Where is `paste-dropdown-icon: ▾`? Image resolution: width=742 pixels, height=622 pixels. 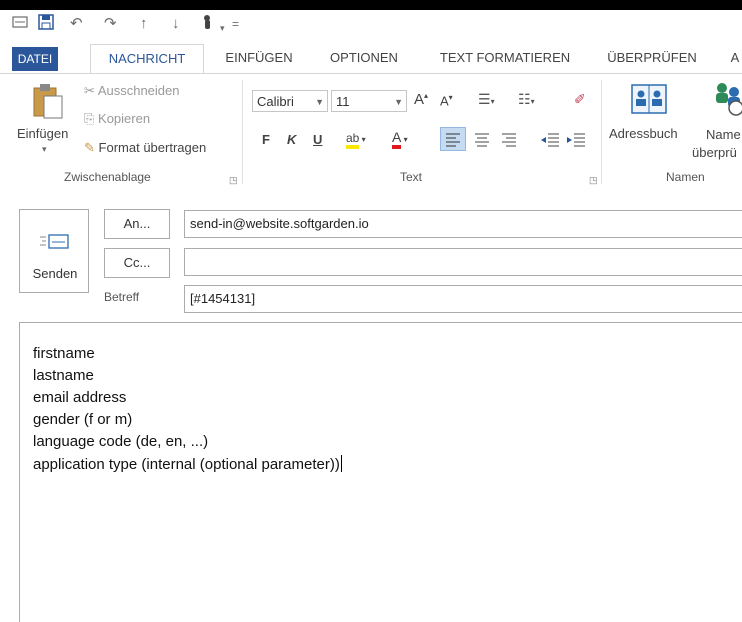 paste-dropdown-icon: ▾ is located at coordinates (44, 149).